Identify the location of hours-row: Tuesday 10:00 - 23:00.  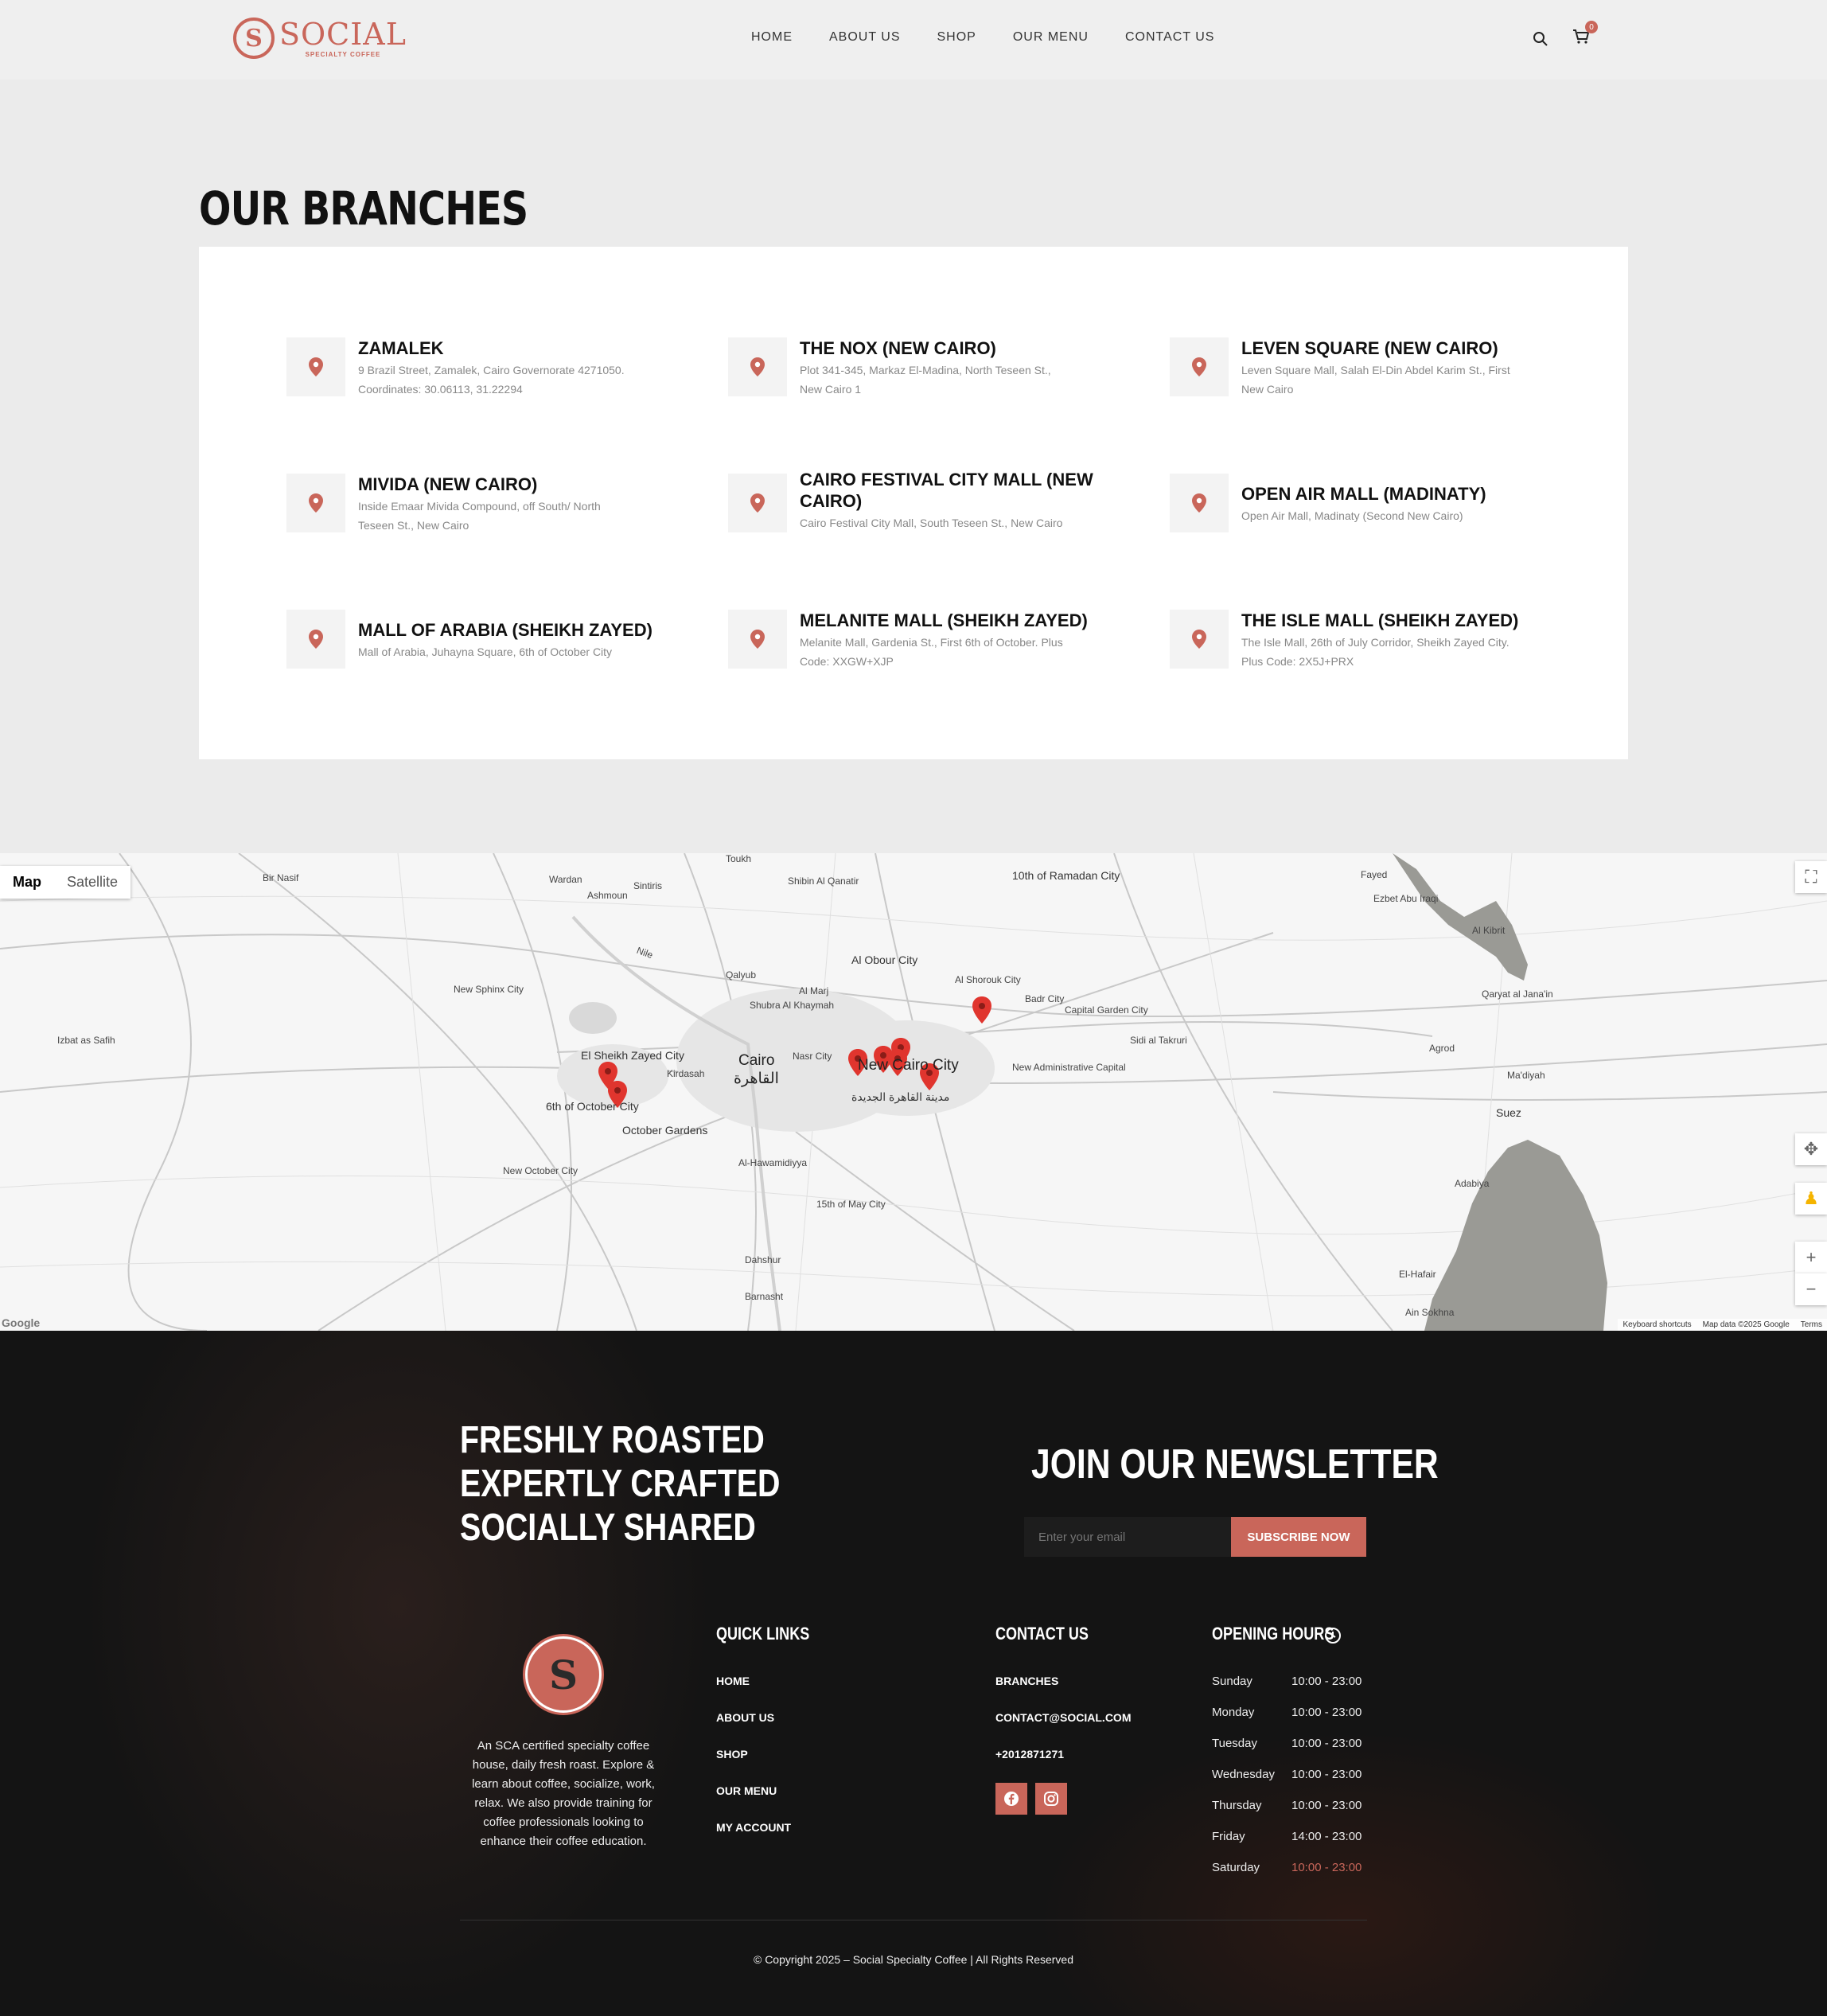
(1287, 1744).